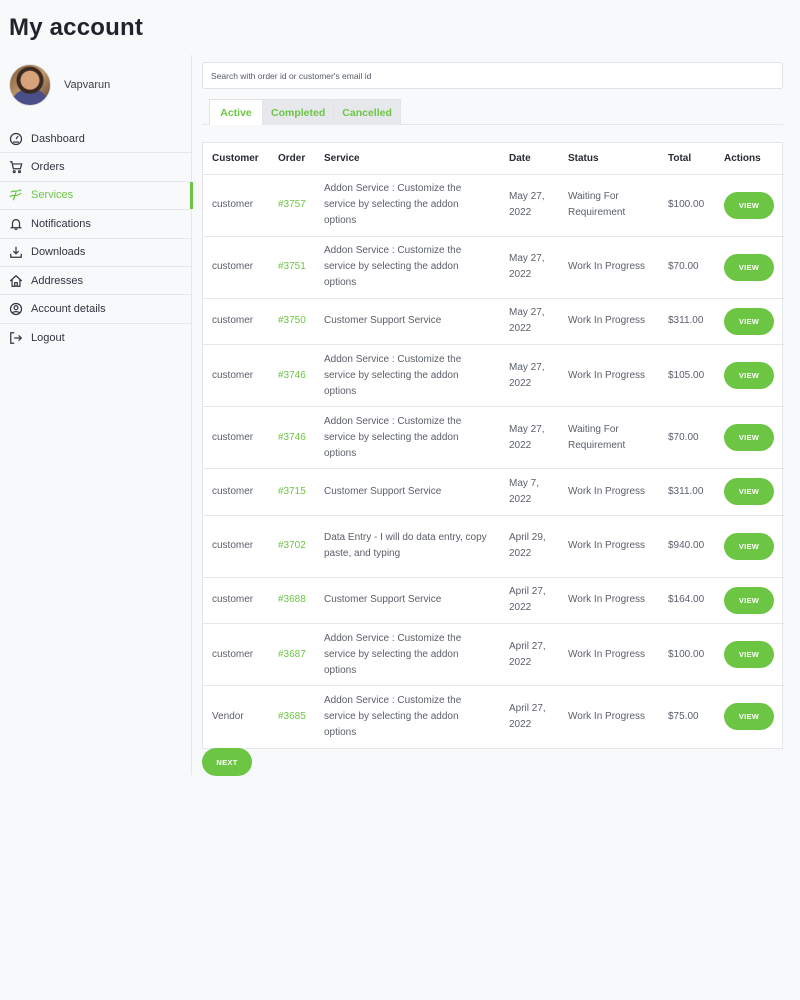  I want to click on user-circle-icon, so click(16, 309).